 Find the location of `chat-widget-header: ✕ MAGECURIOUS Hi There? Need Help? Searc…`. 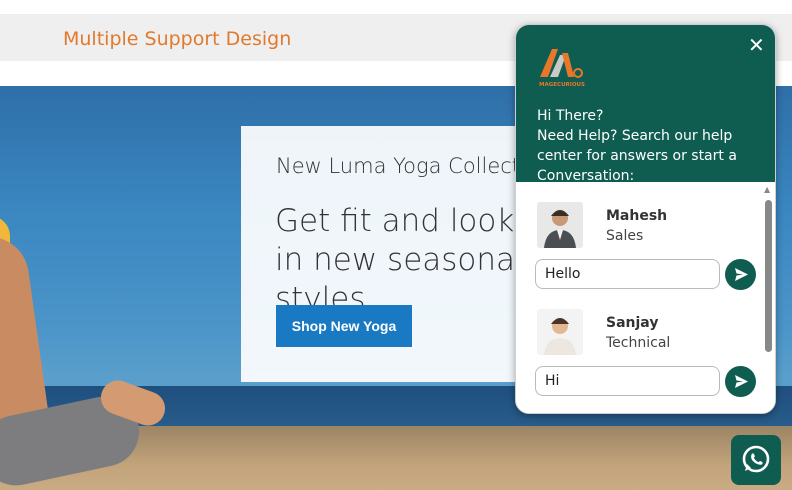

chat-widget-header: ✕ MAGECURIOUS Hi There? Need Help? Searc… is located at coordinates (645, 104).